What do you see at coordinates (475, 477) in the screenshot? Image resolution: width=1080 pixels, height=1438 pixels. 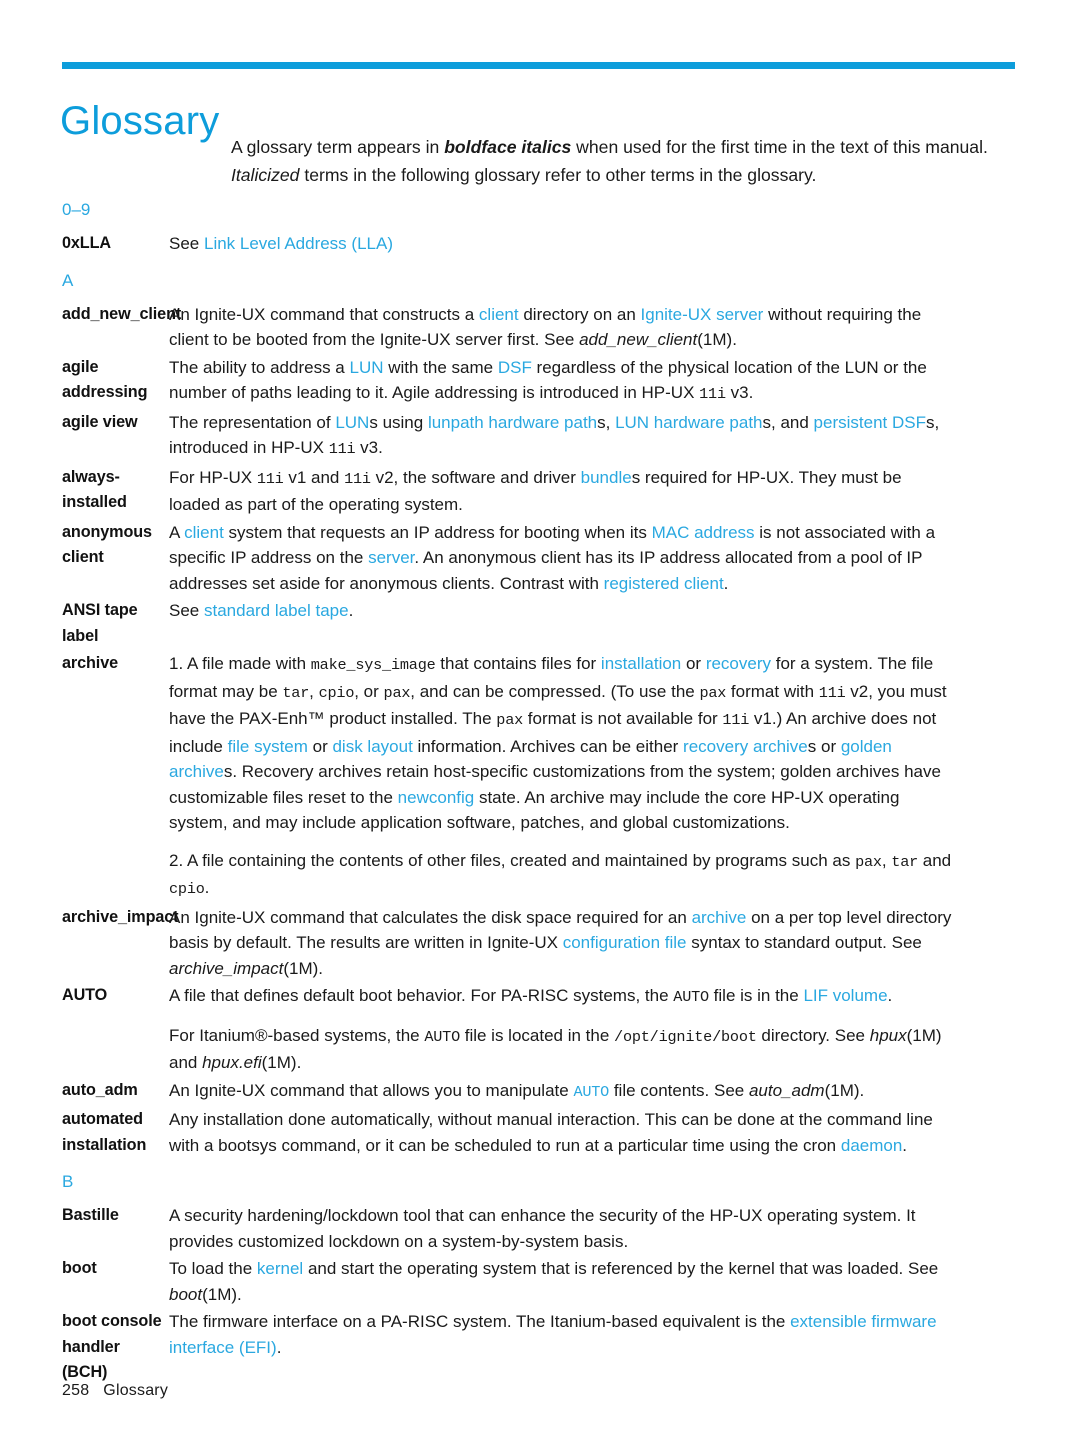 I see `text: v2, the software and driver` at bounding box center [475, 477].